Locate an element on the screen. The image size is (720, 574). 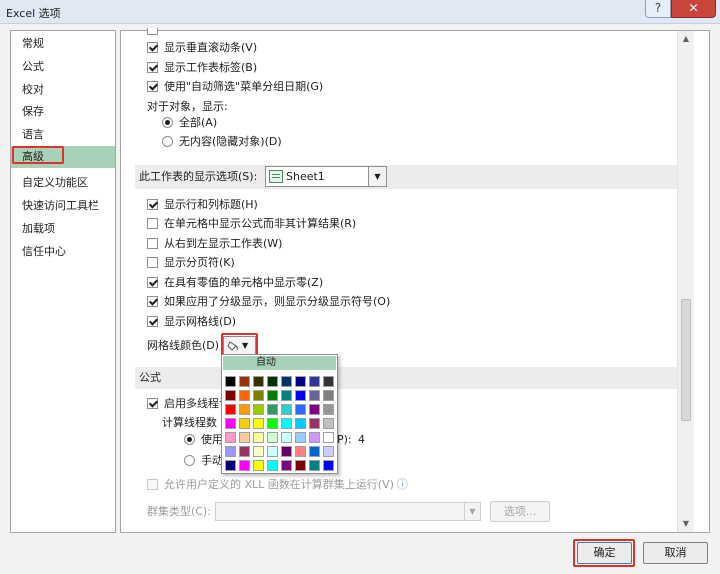
show-all-objects-radio is located at coordinates (167, 122).